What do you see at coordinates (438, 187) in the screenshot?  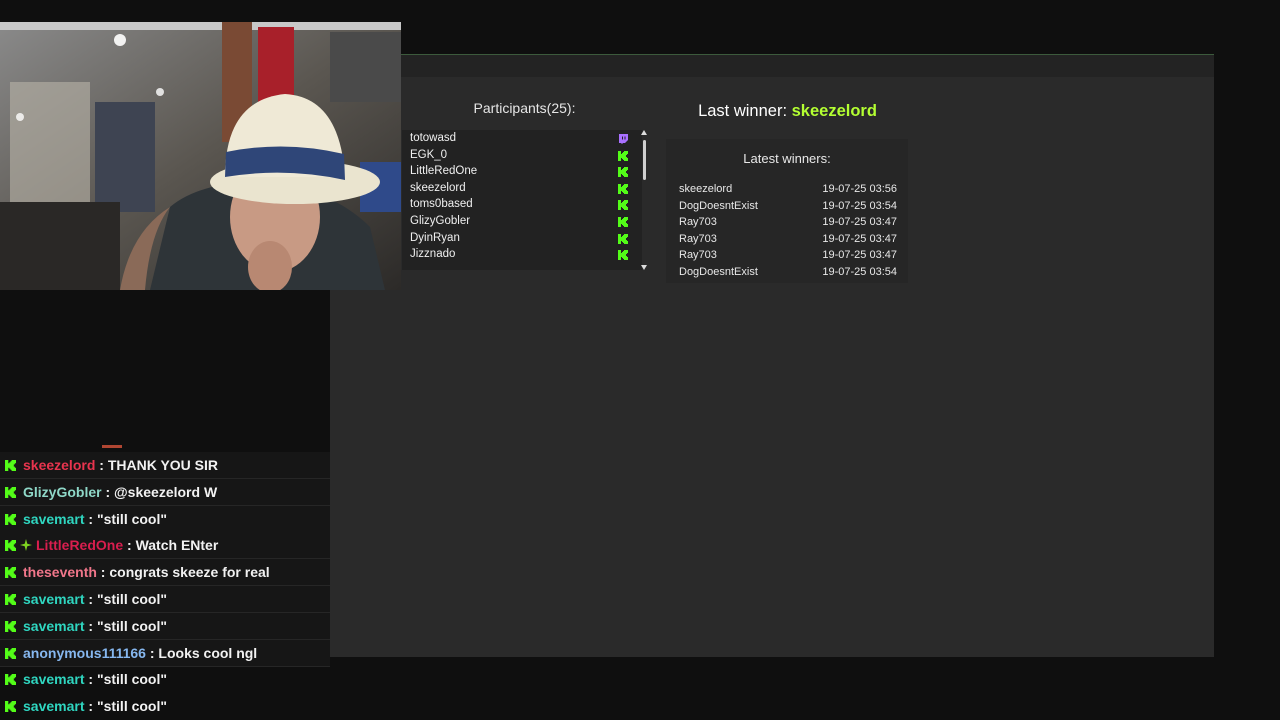 I see `participant-name: skeezelord` at bounding box center [438, 187].